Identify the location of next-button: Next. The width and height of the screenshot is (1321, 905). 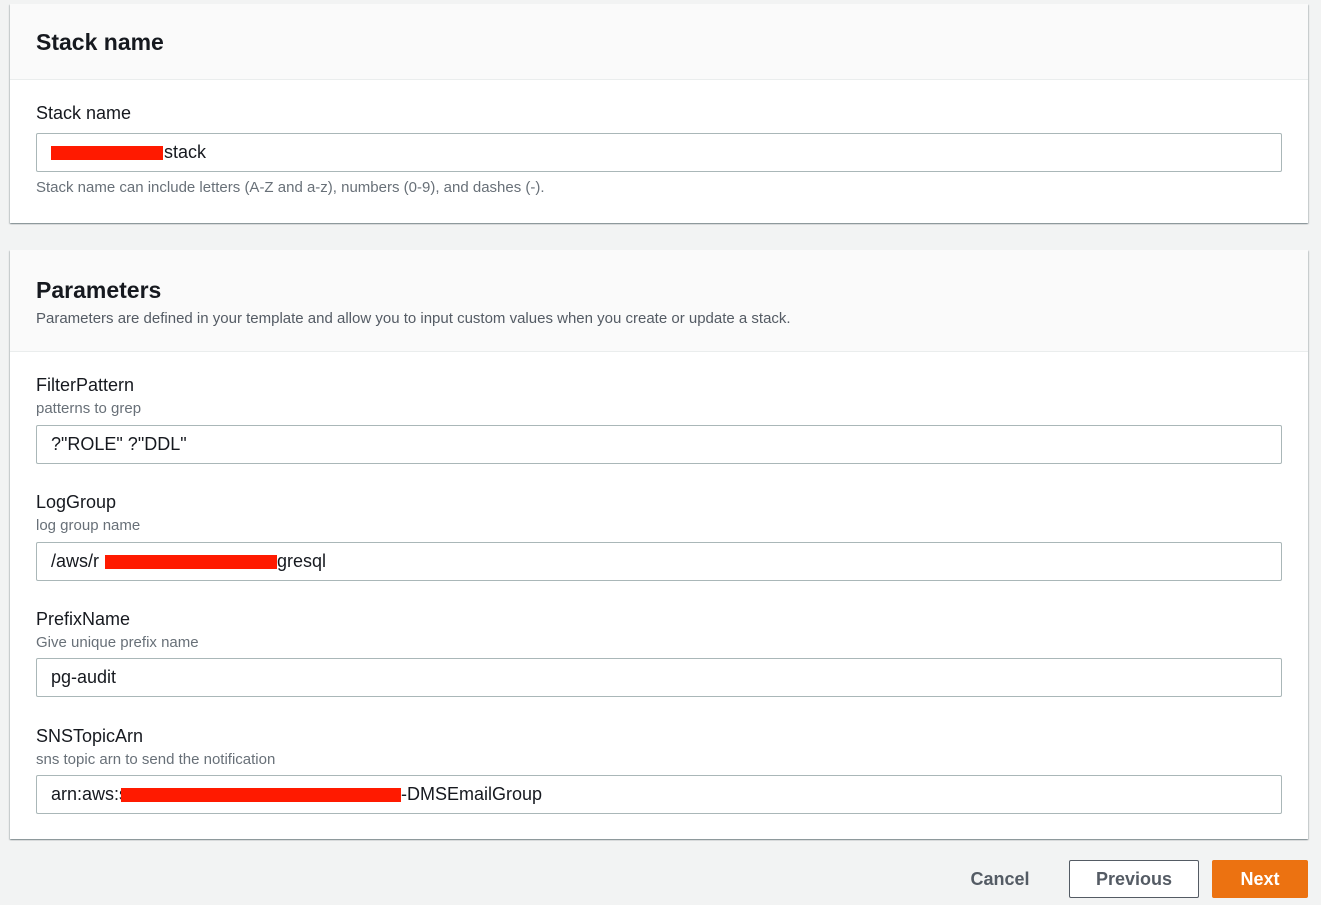
(1260, 879).